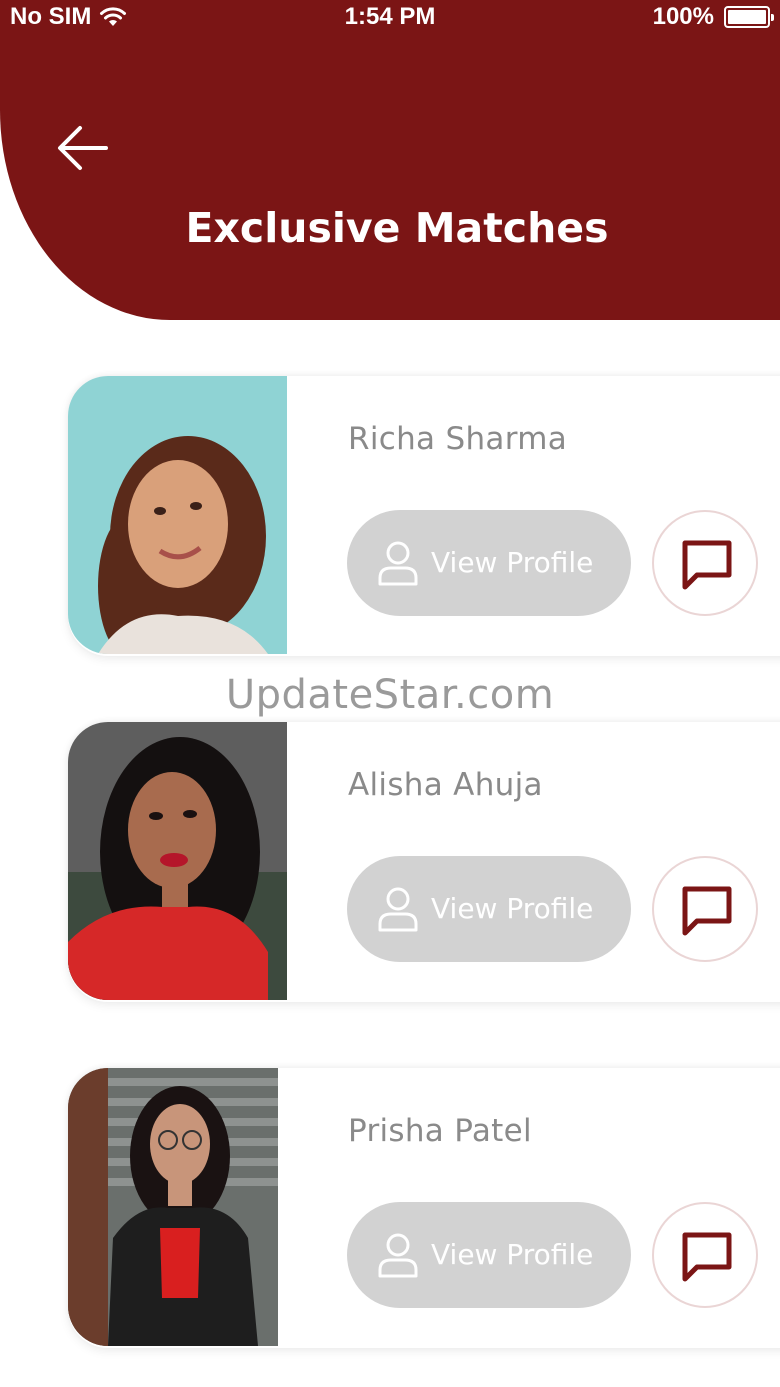 The height and width of the screenshot is (1387, 780). Describe the element at coordinates (440, 1131) in the screenshot. I see `match-name: Prisha Patel` at that location.